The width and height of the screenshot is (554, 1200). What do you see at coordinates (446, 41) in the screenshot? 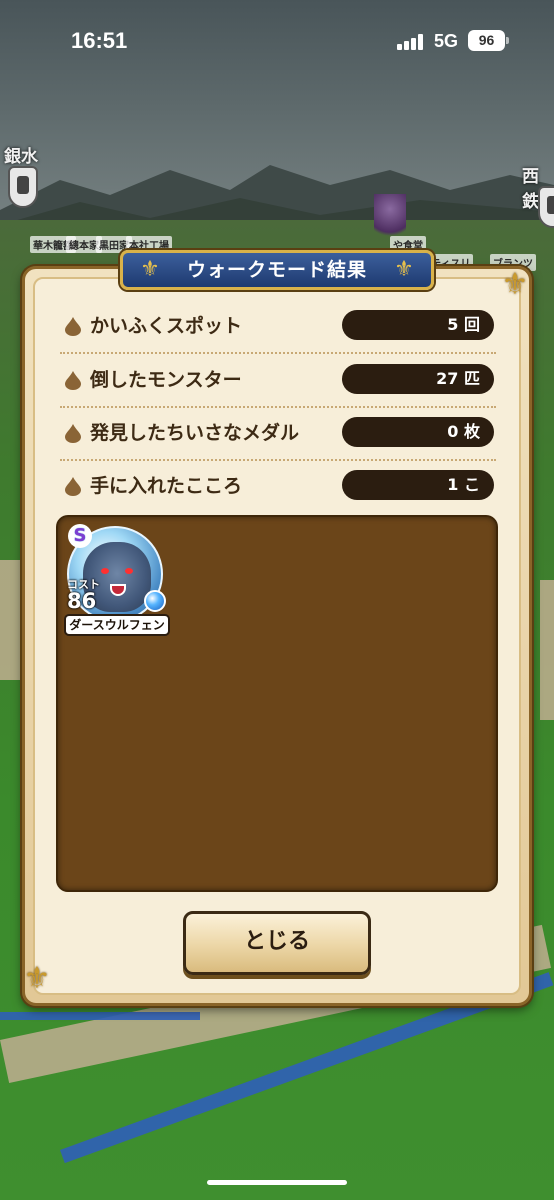
I see `network-type: 5G` at bounding box center [446, 41].